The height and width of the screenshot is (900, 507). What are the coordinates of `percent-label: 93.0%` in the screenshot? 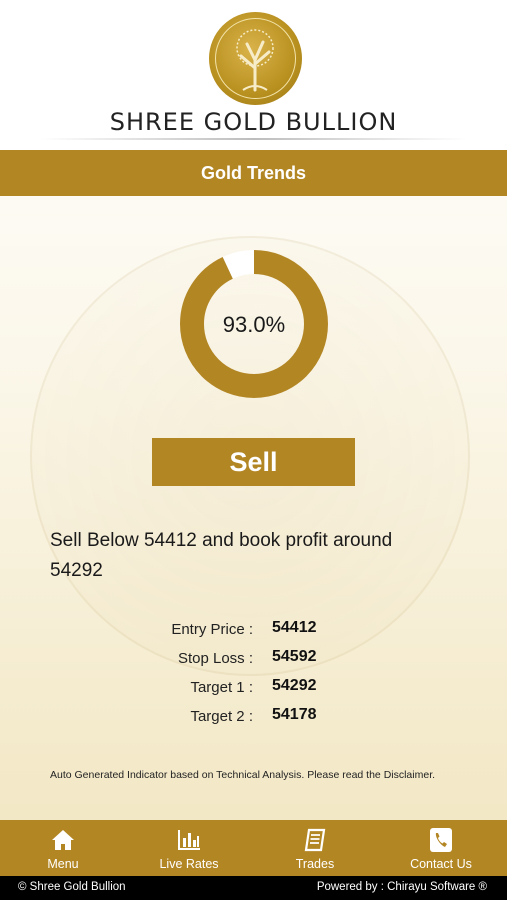 It's located at (254, 324).